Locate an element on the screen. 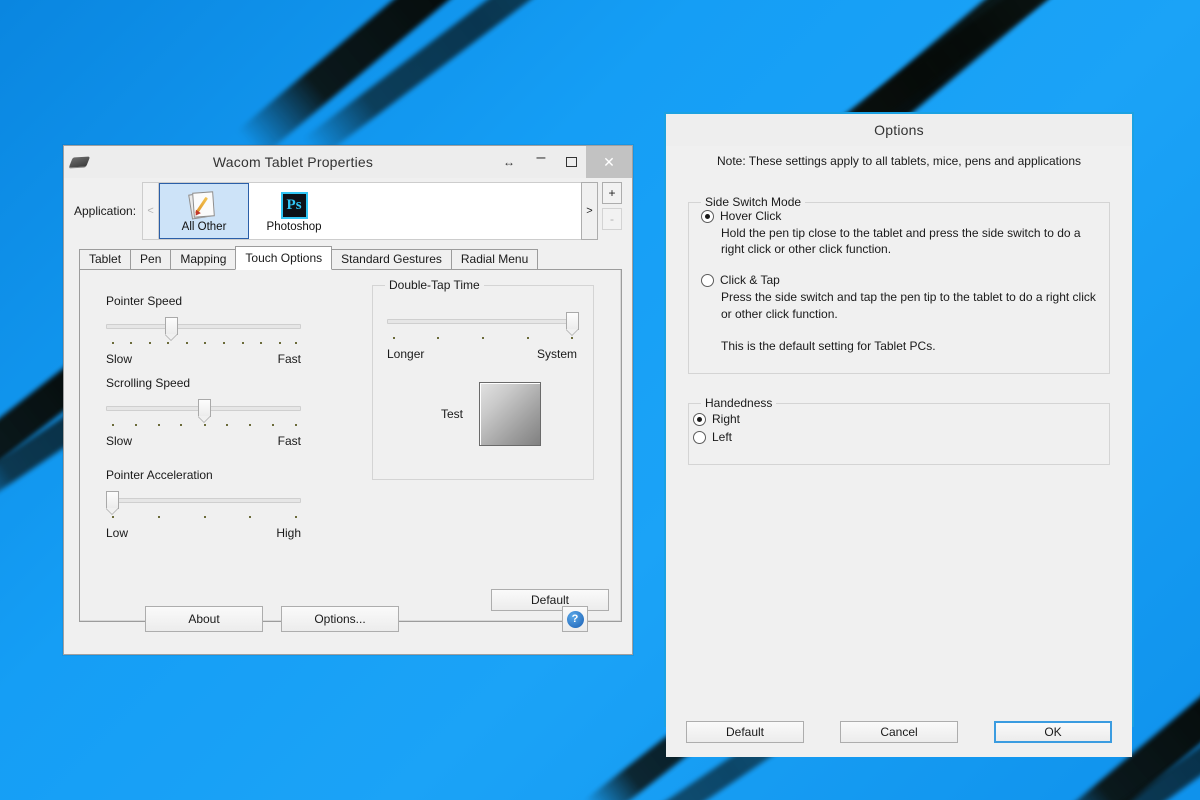 This screenshot has width=1200, height=800. radio-label-left: Left is located at coordinates (722, 437).